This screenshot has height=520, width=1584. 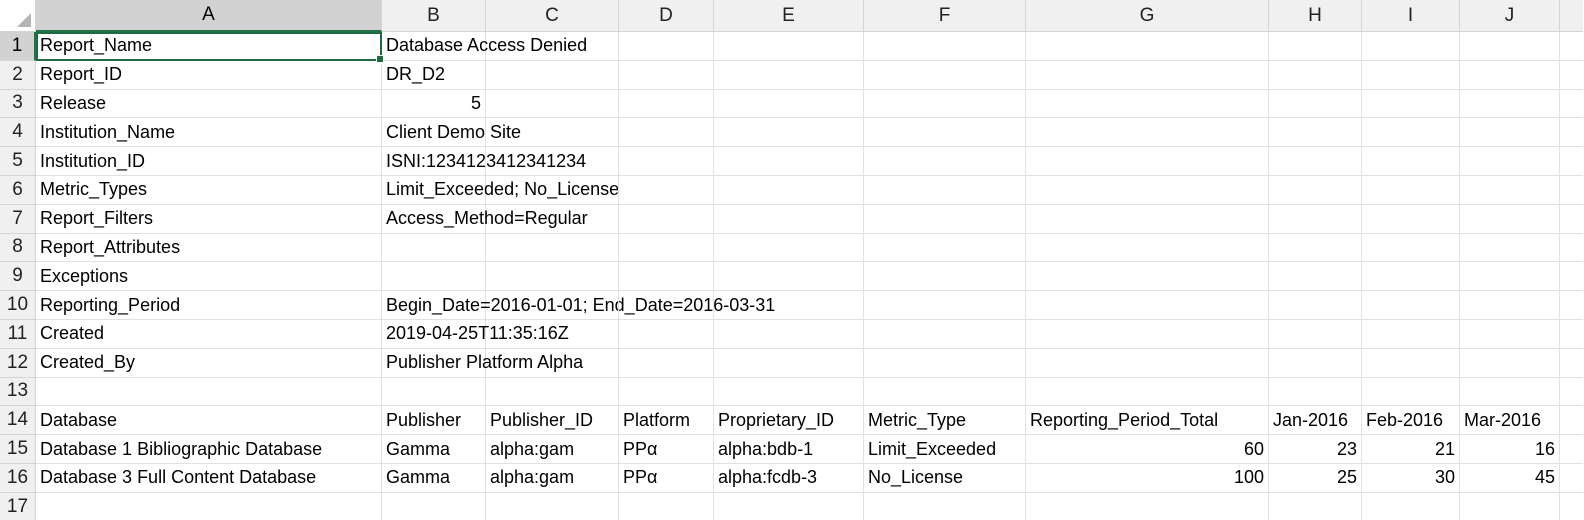 I want to click on cell-c11, so click(x=552, y=334).